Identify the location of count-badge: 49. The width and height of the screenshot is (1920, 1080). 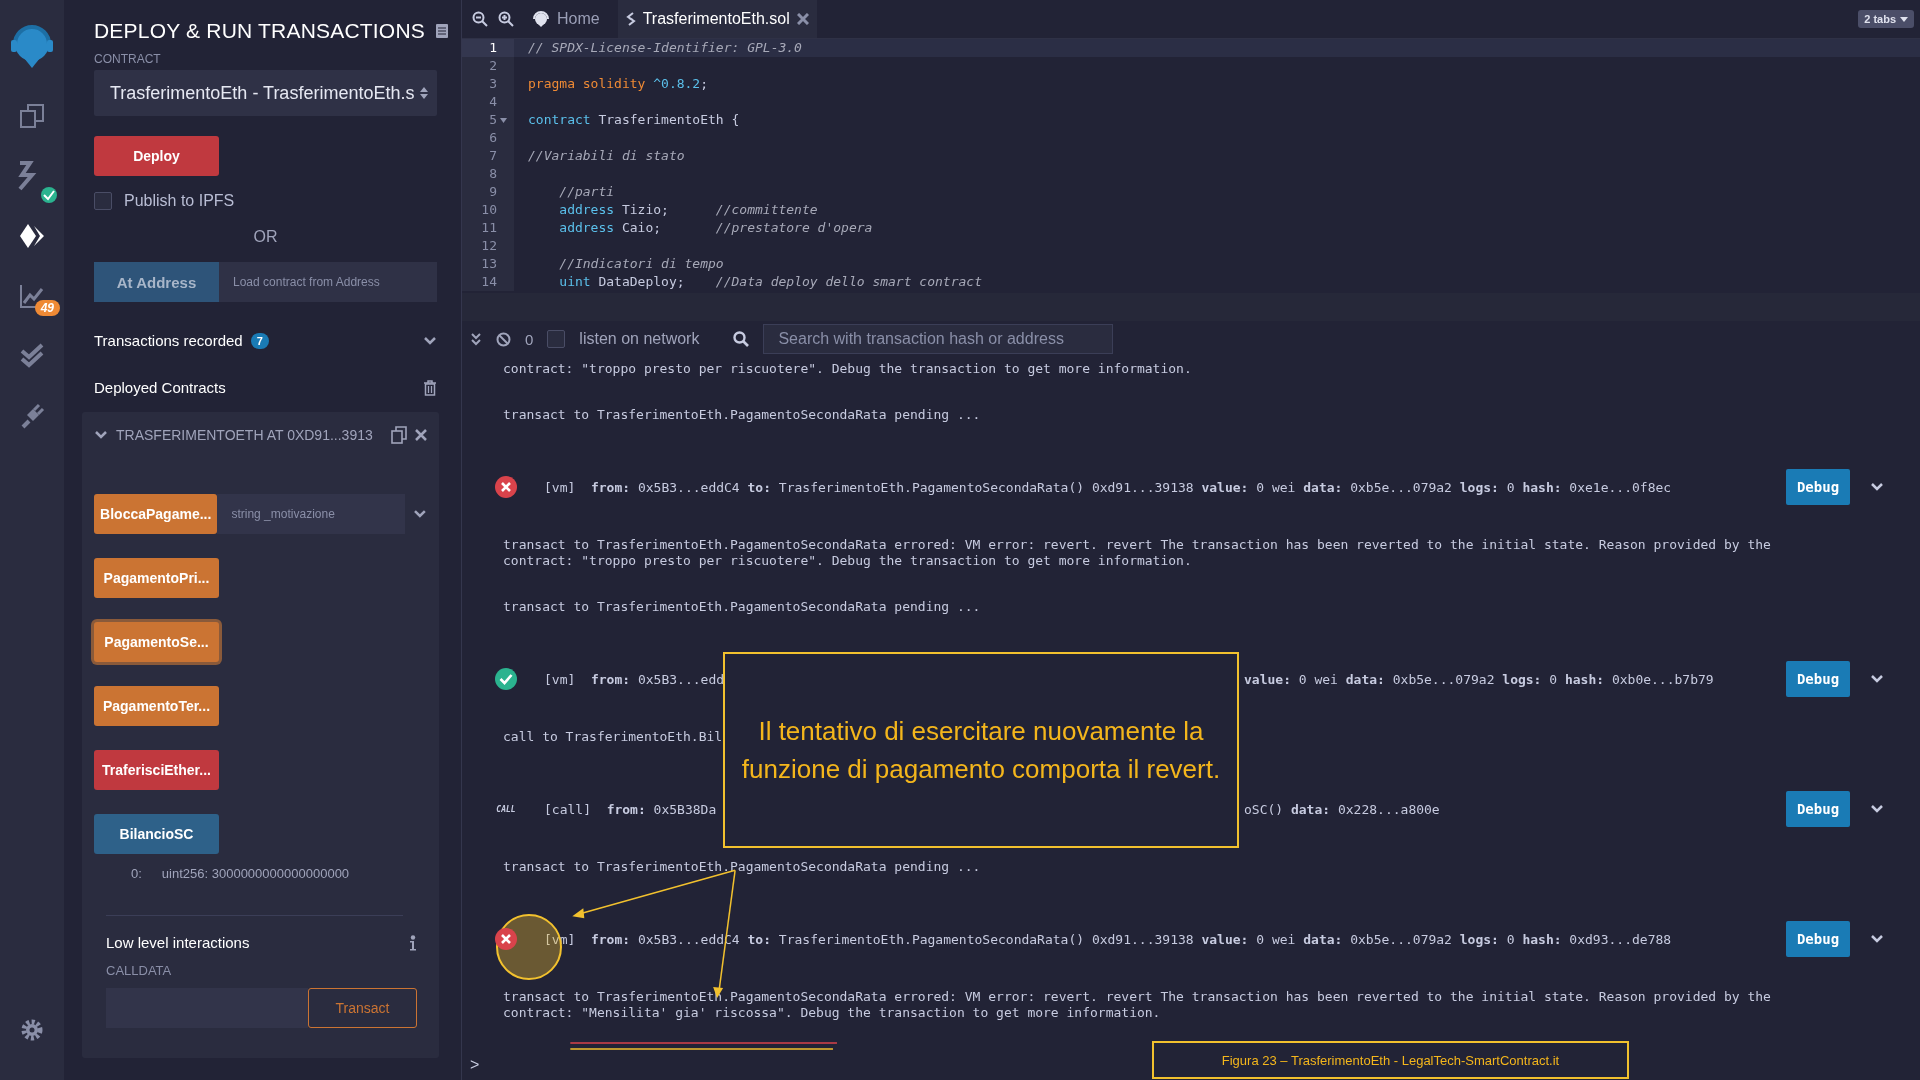
(47, 308).